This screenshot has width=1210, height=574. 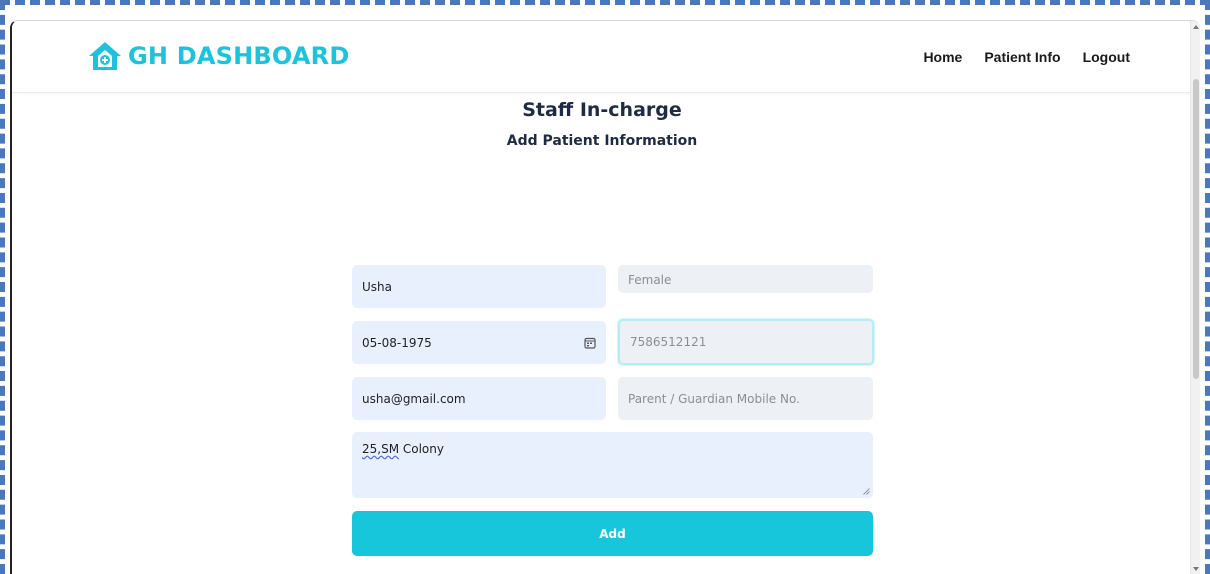 I want to click on nav-home-link: Home, so click(x=942, y=57).